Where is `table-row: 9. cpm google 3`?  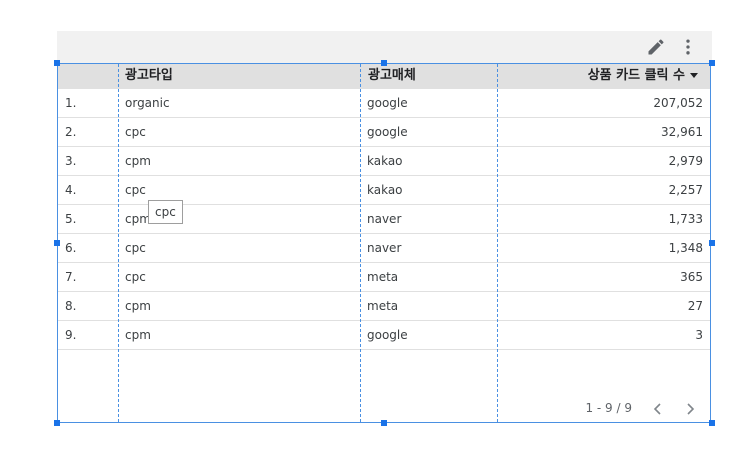
table-row: 9. cpm google 3 is located at coordinates (384, 335).